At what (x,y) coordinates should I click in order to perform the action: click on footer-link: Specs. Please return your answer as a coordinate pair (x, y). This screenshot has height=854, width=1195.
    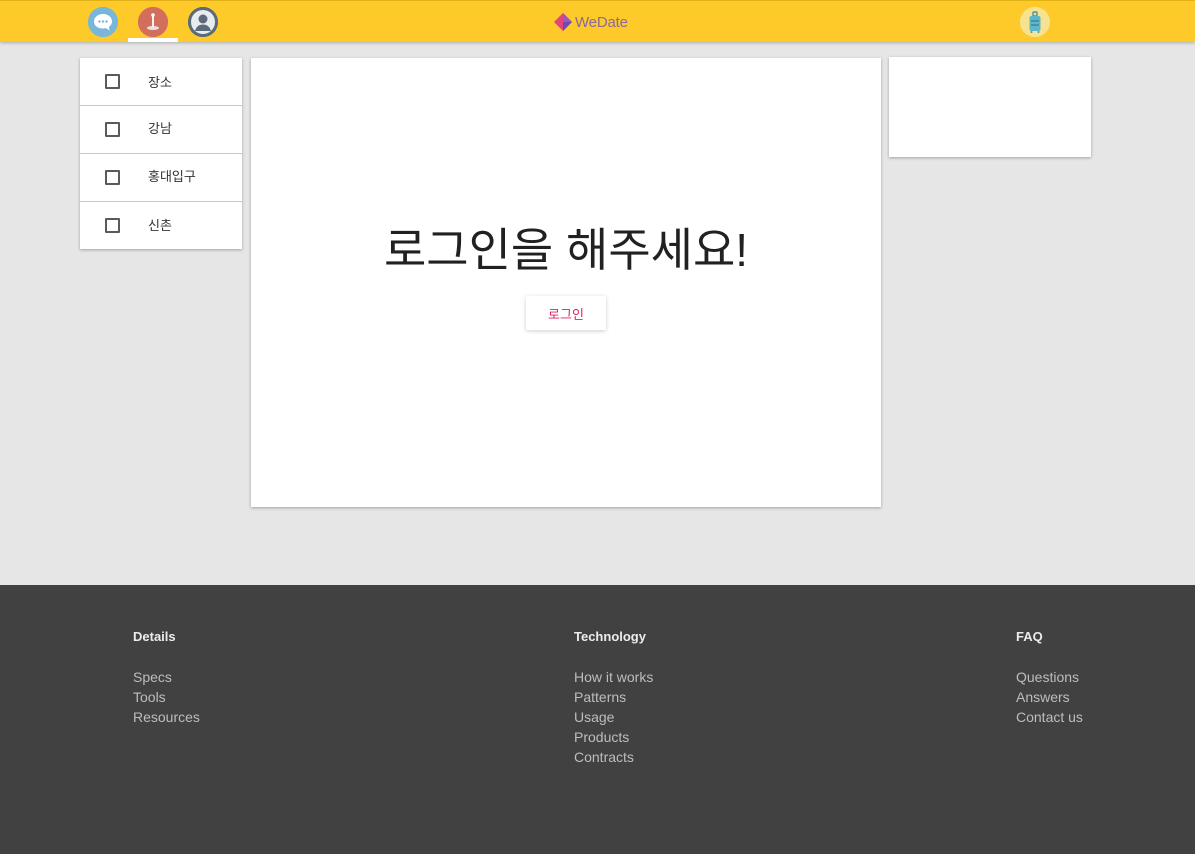
    Looking at the image, I should click on (166, 677).